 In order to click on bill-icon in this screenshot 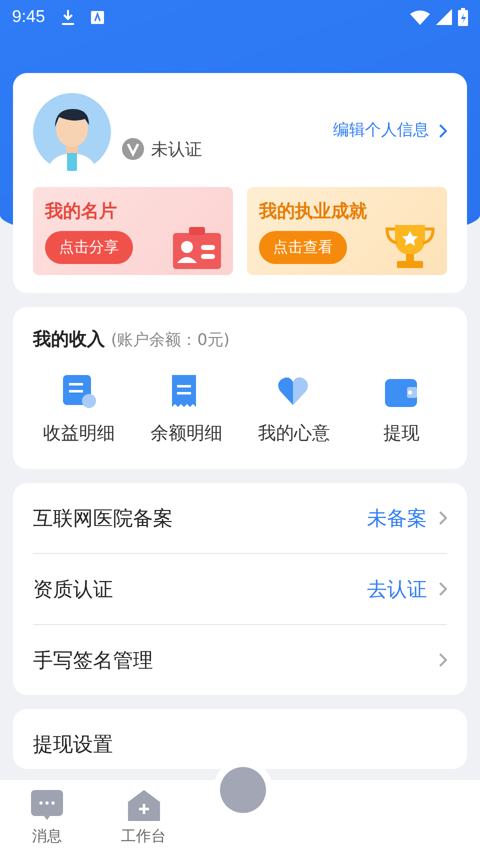, I will do `click(78, 391)`.